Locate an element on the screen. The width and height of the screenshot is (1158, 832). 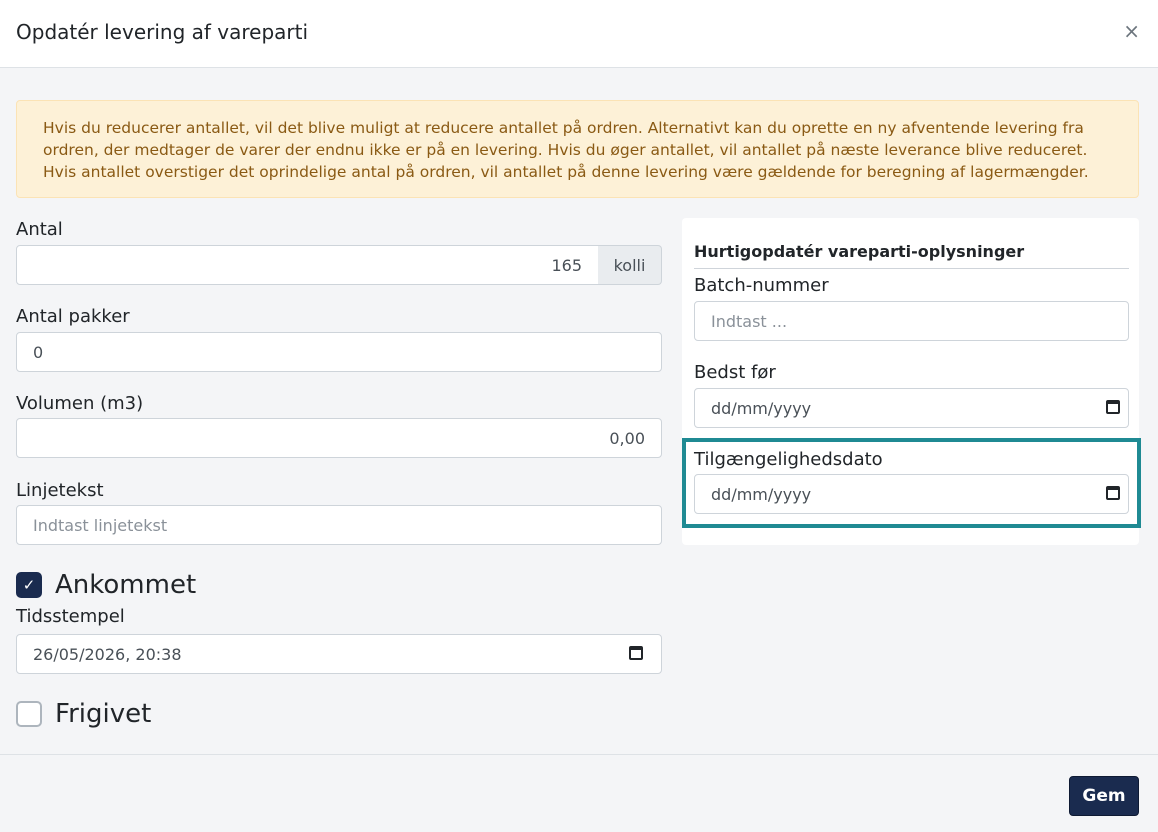
linjetekst-placeholder: Indtast linjetekst is located at coordinates (100, 525).